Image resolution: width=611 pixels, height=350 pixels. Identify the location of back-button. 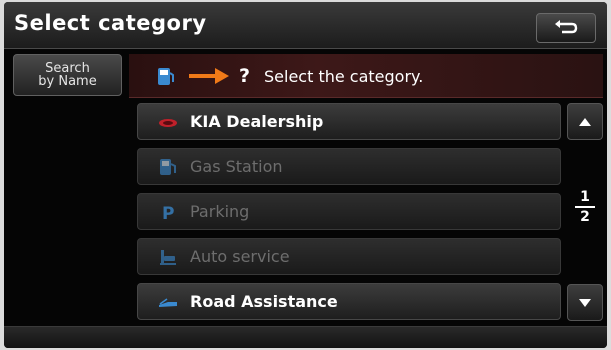
(566, 28).